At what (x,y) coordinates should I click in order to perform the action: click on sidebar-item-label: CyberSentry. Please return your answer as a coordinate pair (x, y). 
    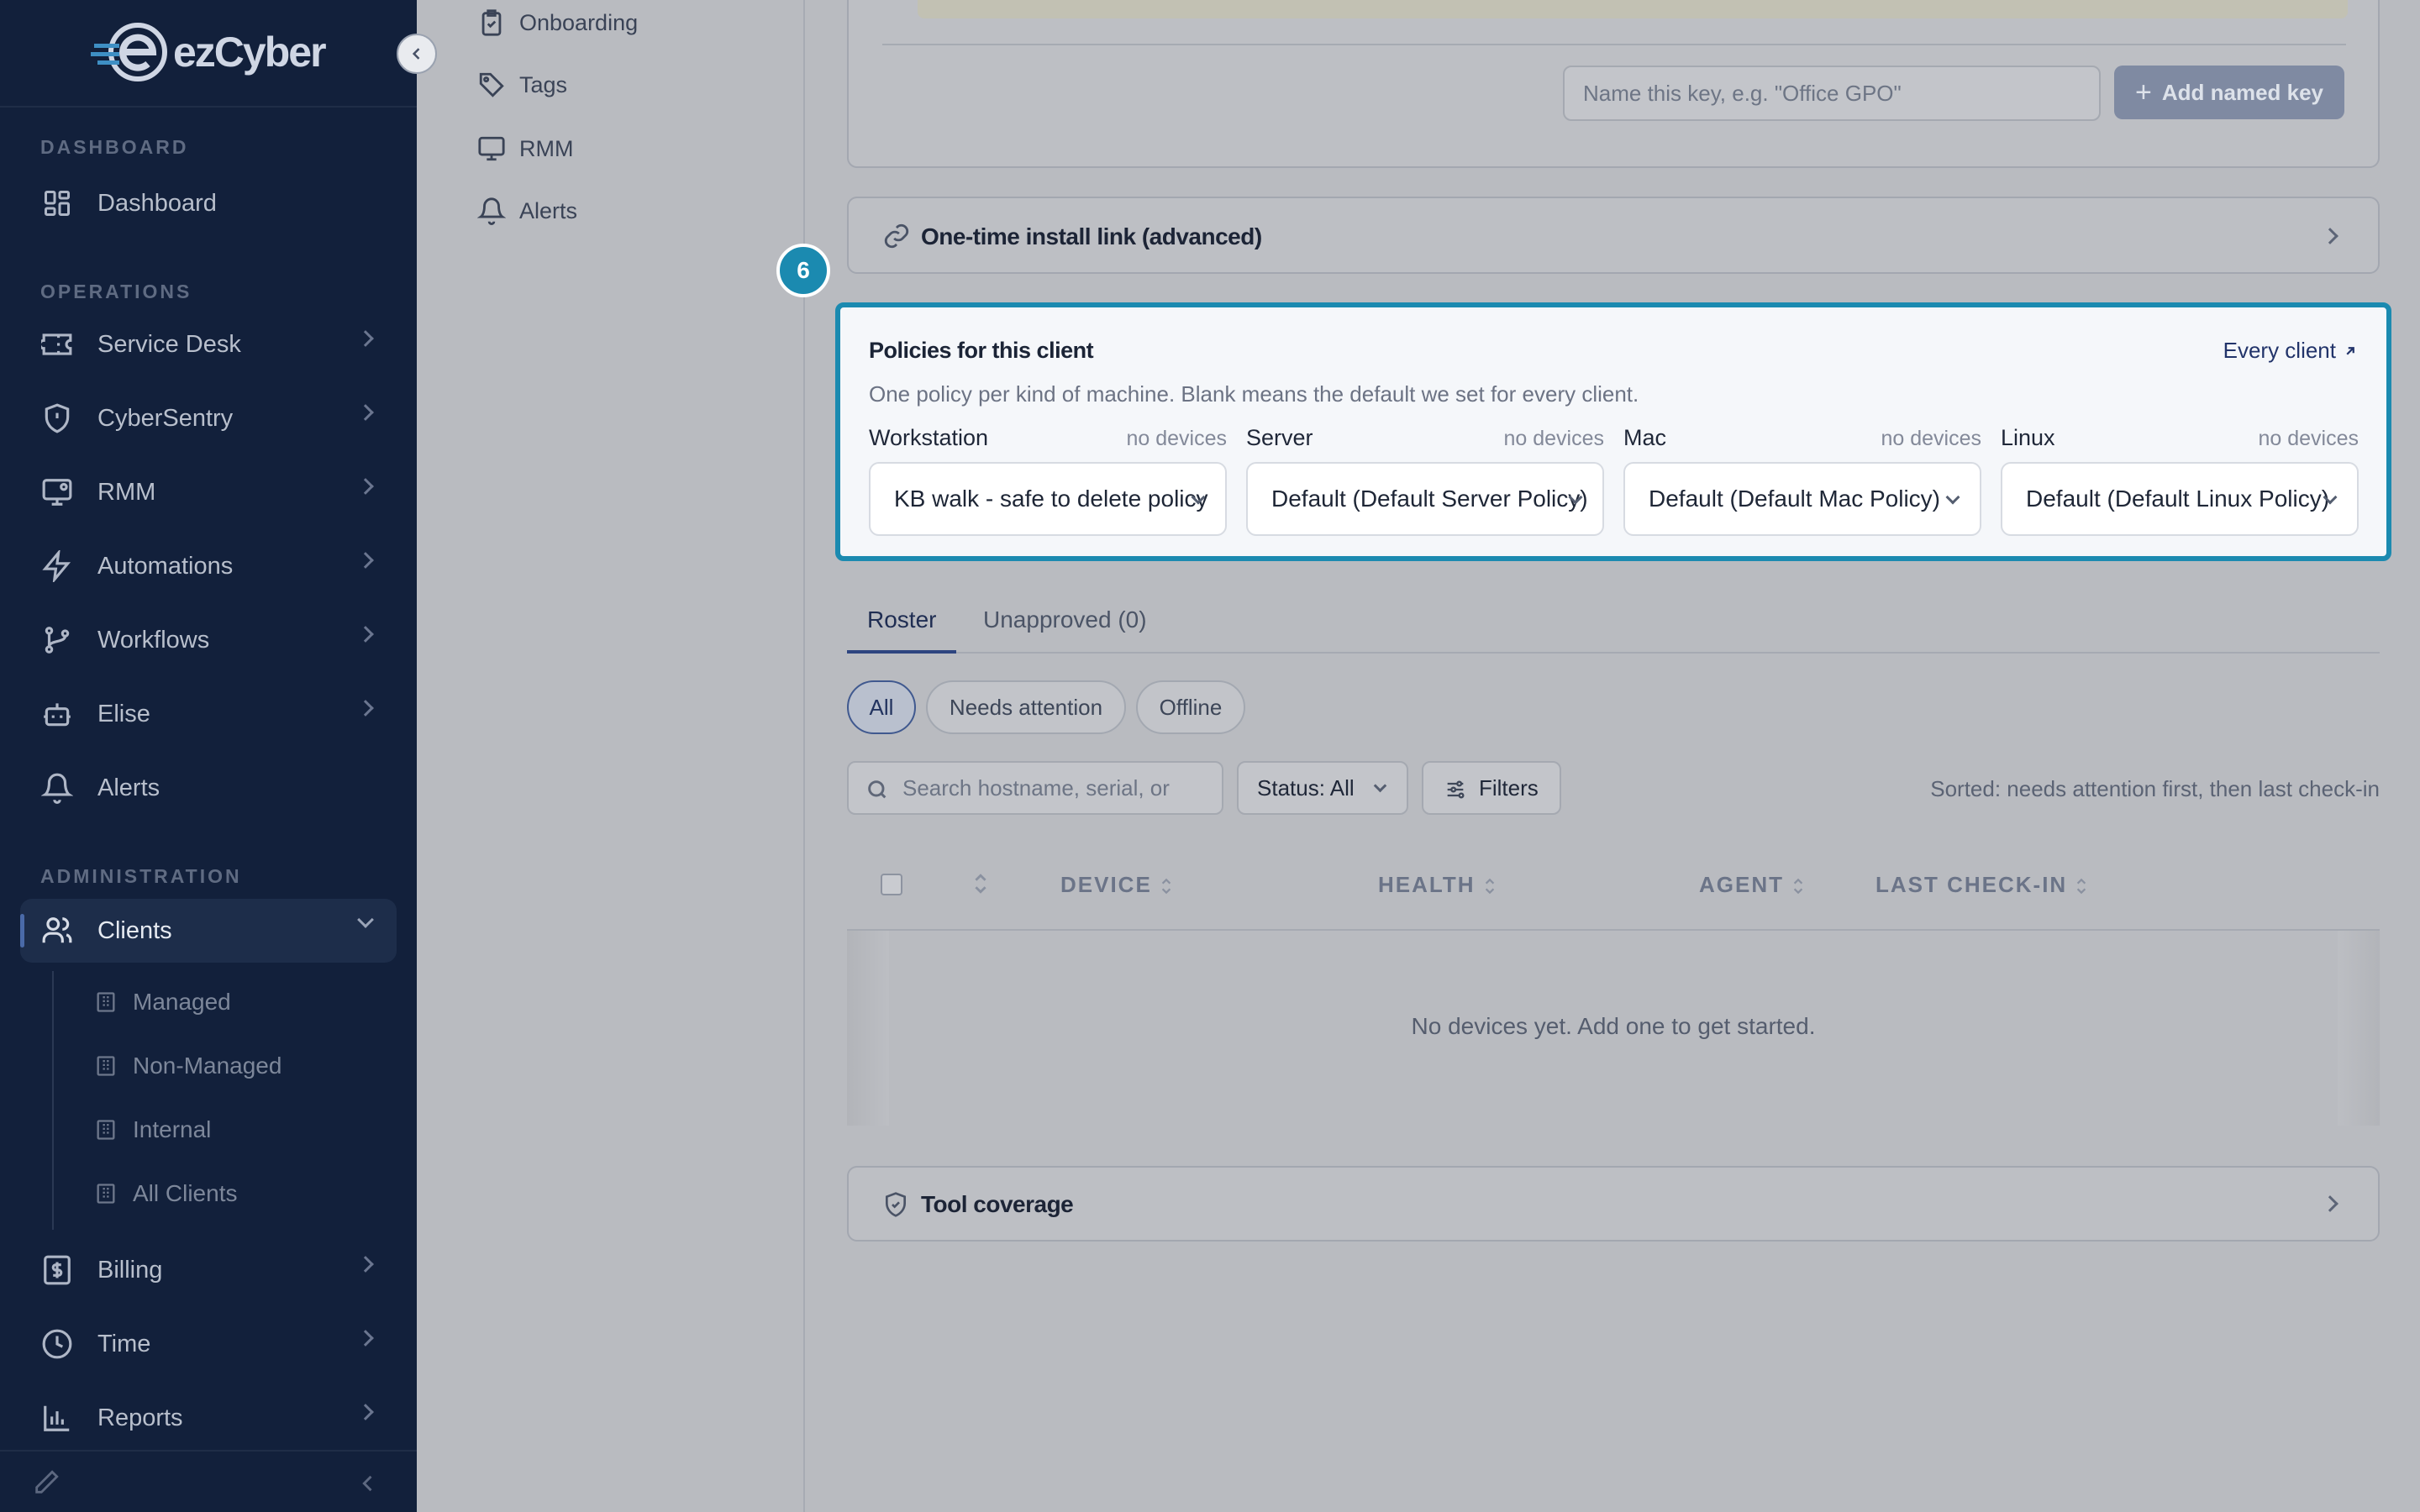
    Looking at the image, I should click on (165, 418).